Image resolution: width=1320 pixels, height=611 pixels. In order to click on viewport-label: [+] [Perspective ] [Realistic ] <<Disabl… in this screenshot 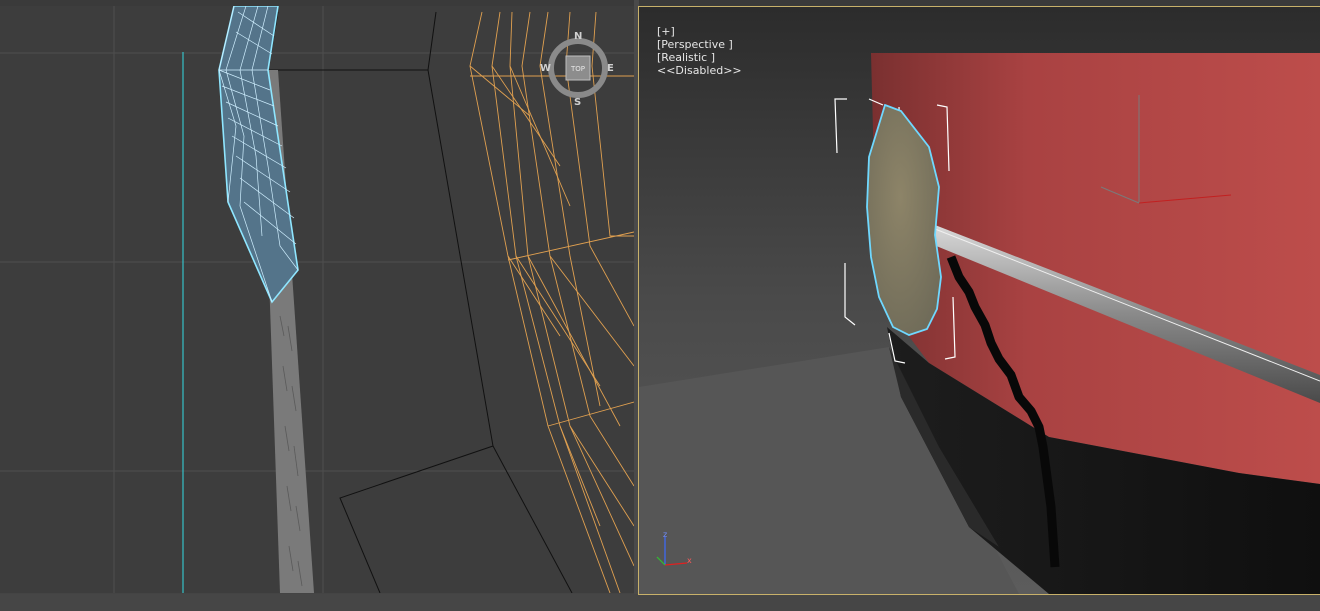, I will do `click(693, 51)`.